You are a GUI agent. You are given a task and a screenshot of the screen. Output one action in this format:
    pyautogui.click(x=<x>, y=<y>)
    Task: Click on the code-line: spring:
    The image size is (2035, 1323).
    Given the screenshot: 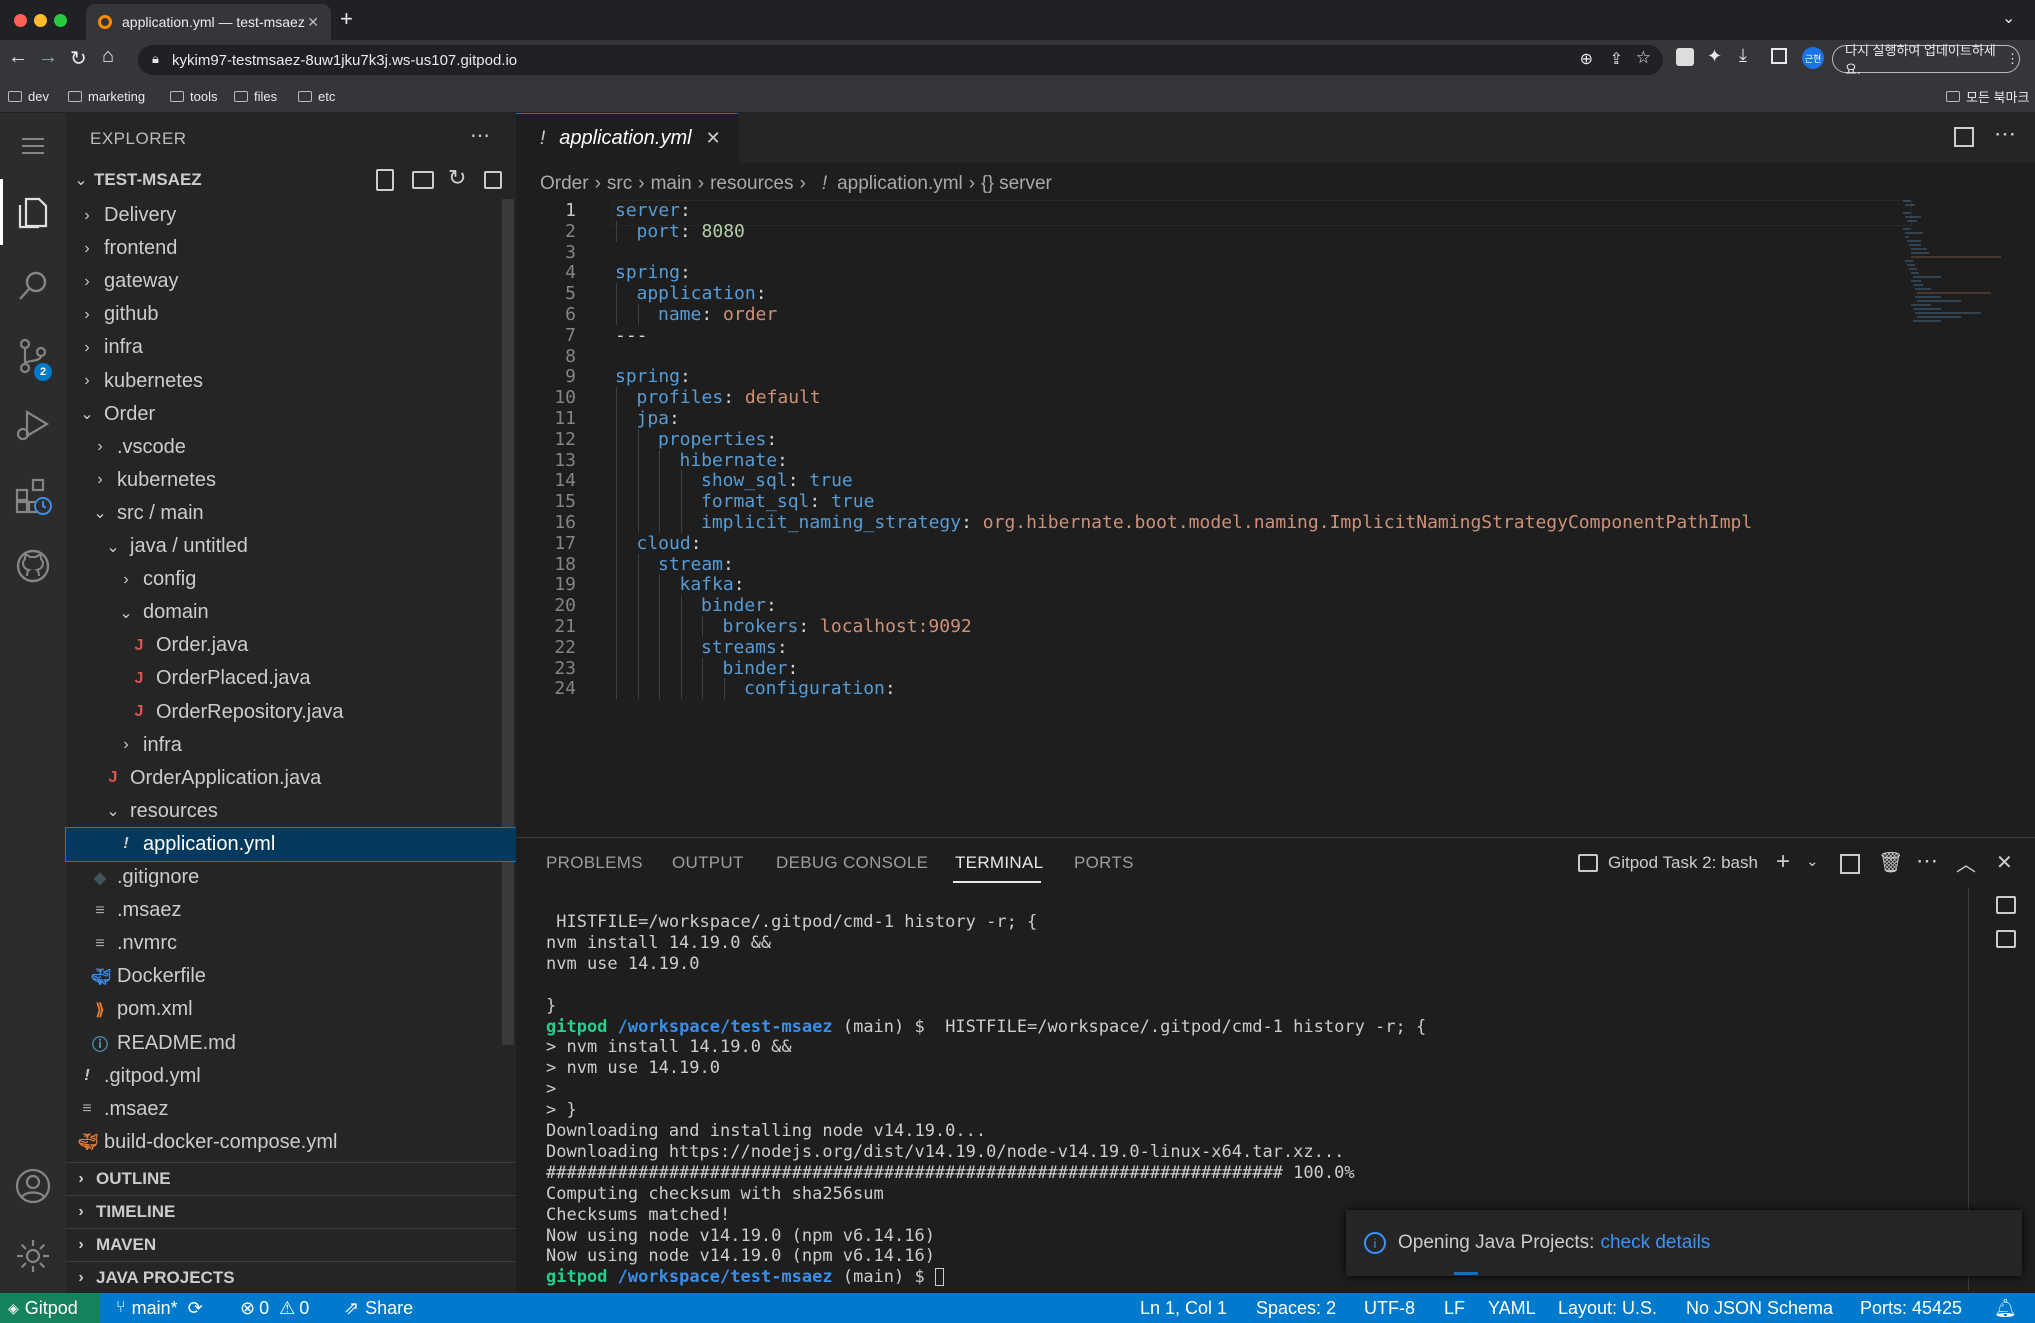 What is the action you would take?
    pyautogui.click(x=653, y=377)
    